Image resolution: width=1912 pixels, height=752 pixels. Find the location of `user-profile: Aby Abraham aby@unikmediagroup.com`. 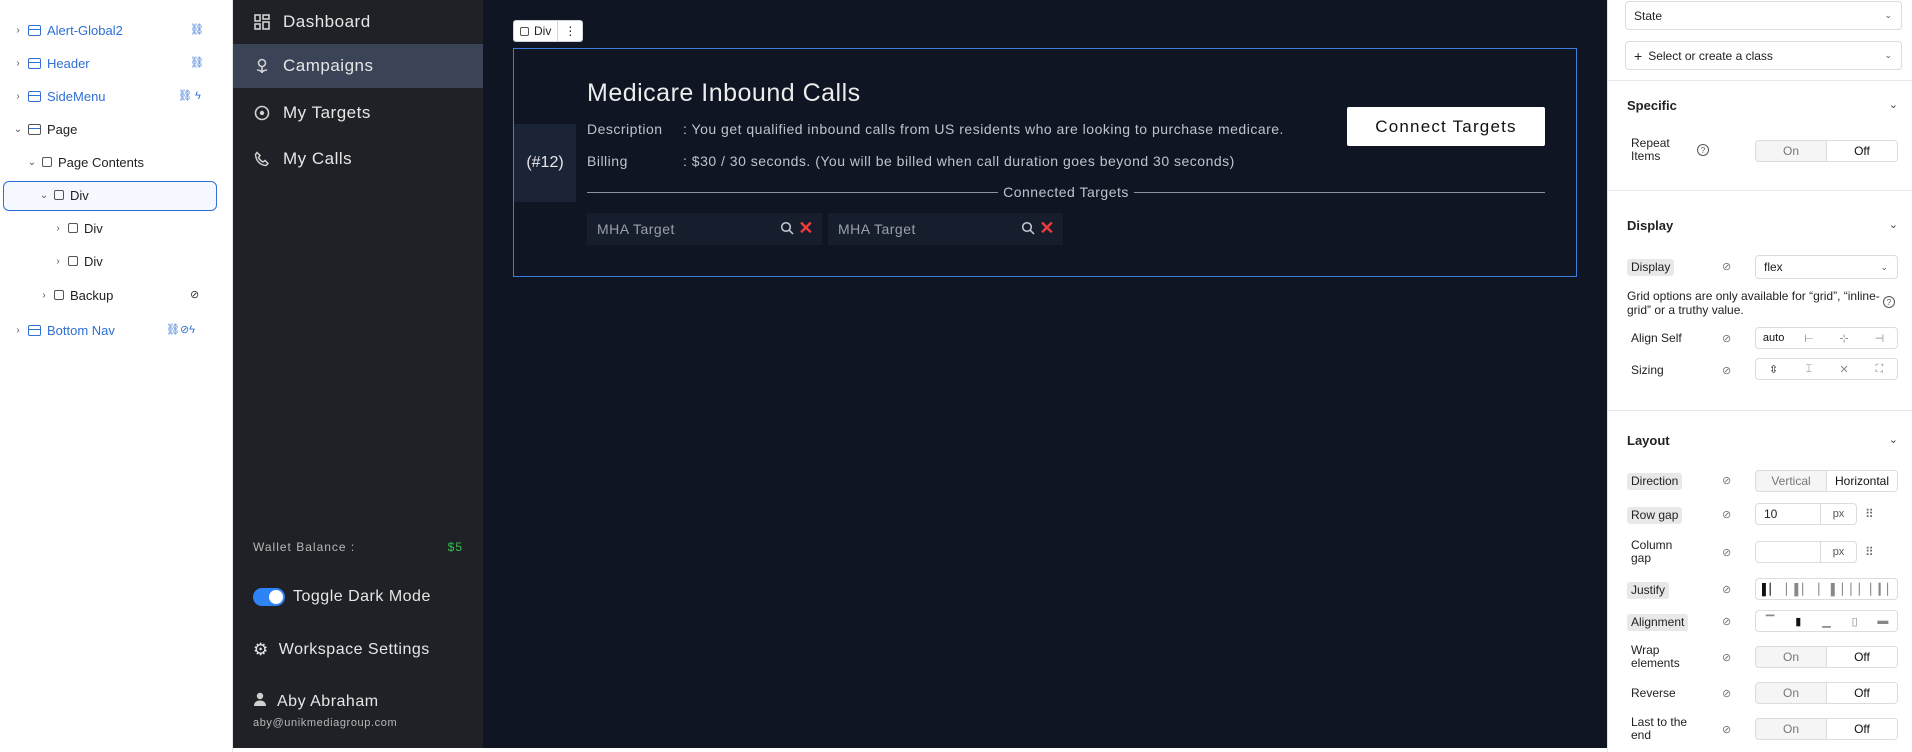

user-profile: Aby Abraham aby@unikmediagroup.com is located at coordinates (325, 711).